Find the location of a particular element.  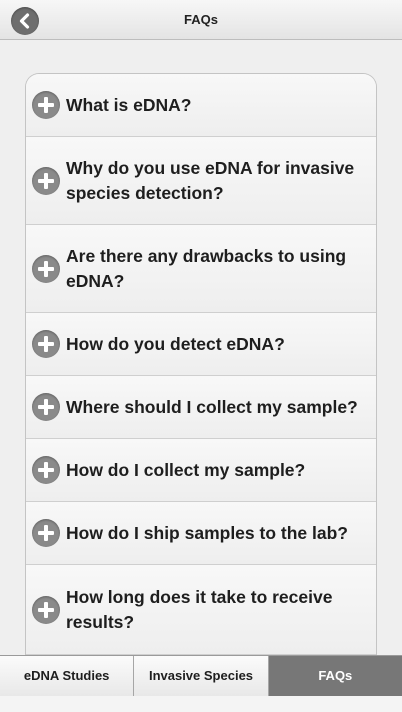

faq-question: Where should I collect my sample? is located at coordinates (212, 406).